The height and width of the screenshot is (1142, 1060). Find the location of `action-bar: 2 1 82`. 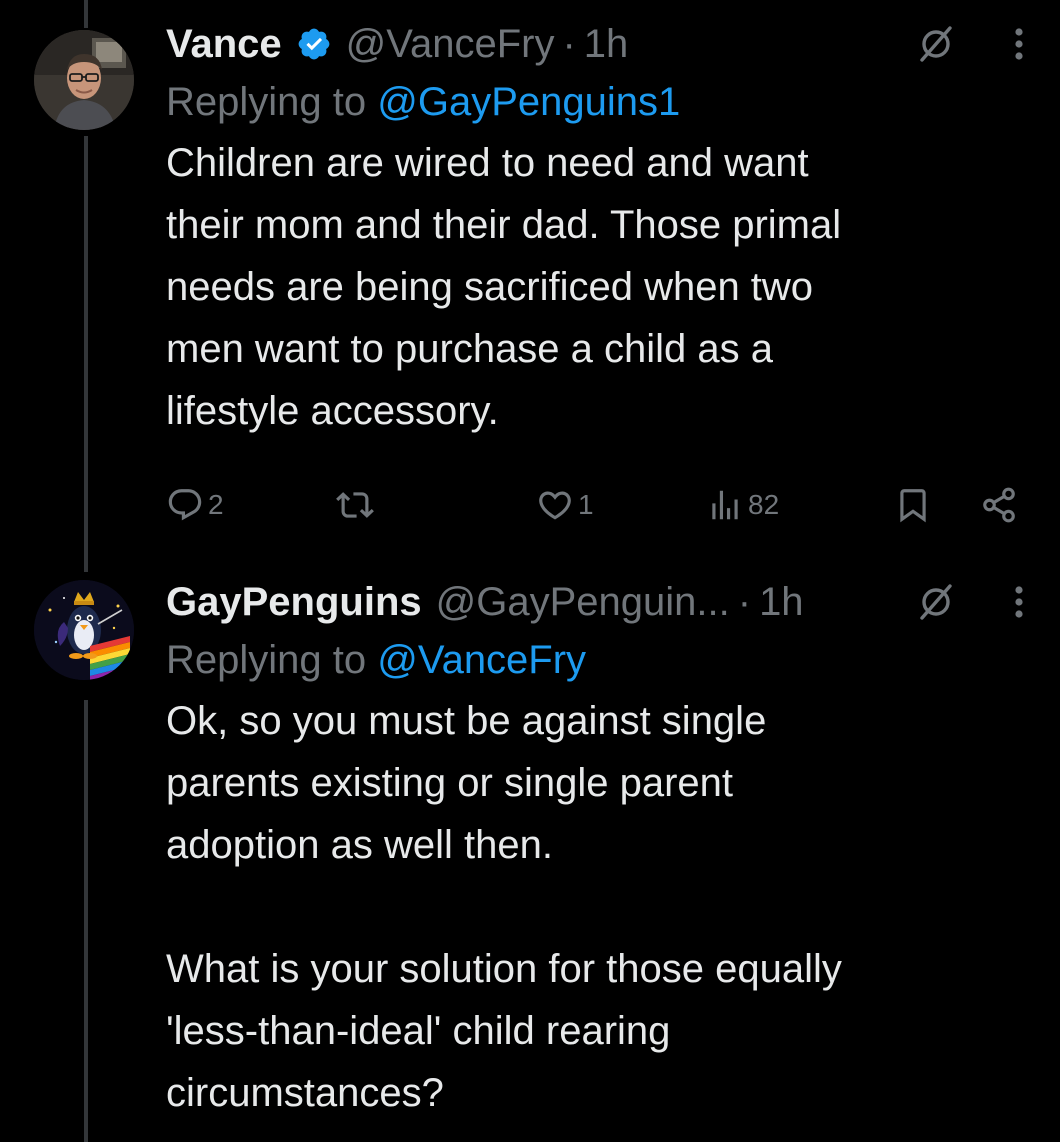

action-bar: 2 1 82 is located at coordinates (598, 505).